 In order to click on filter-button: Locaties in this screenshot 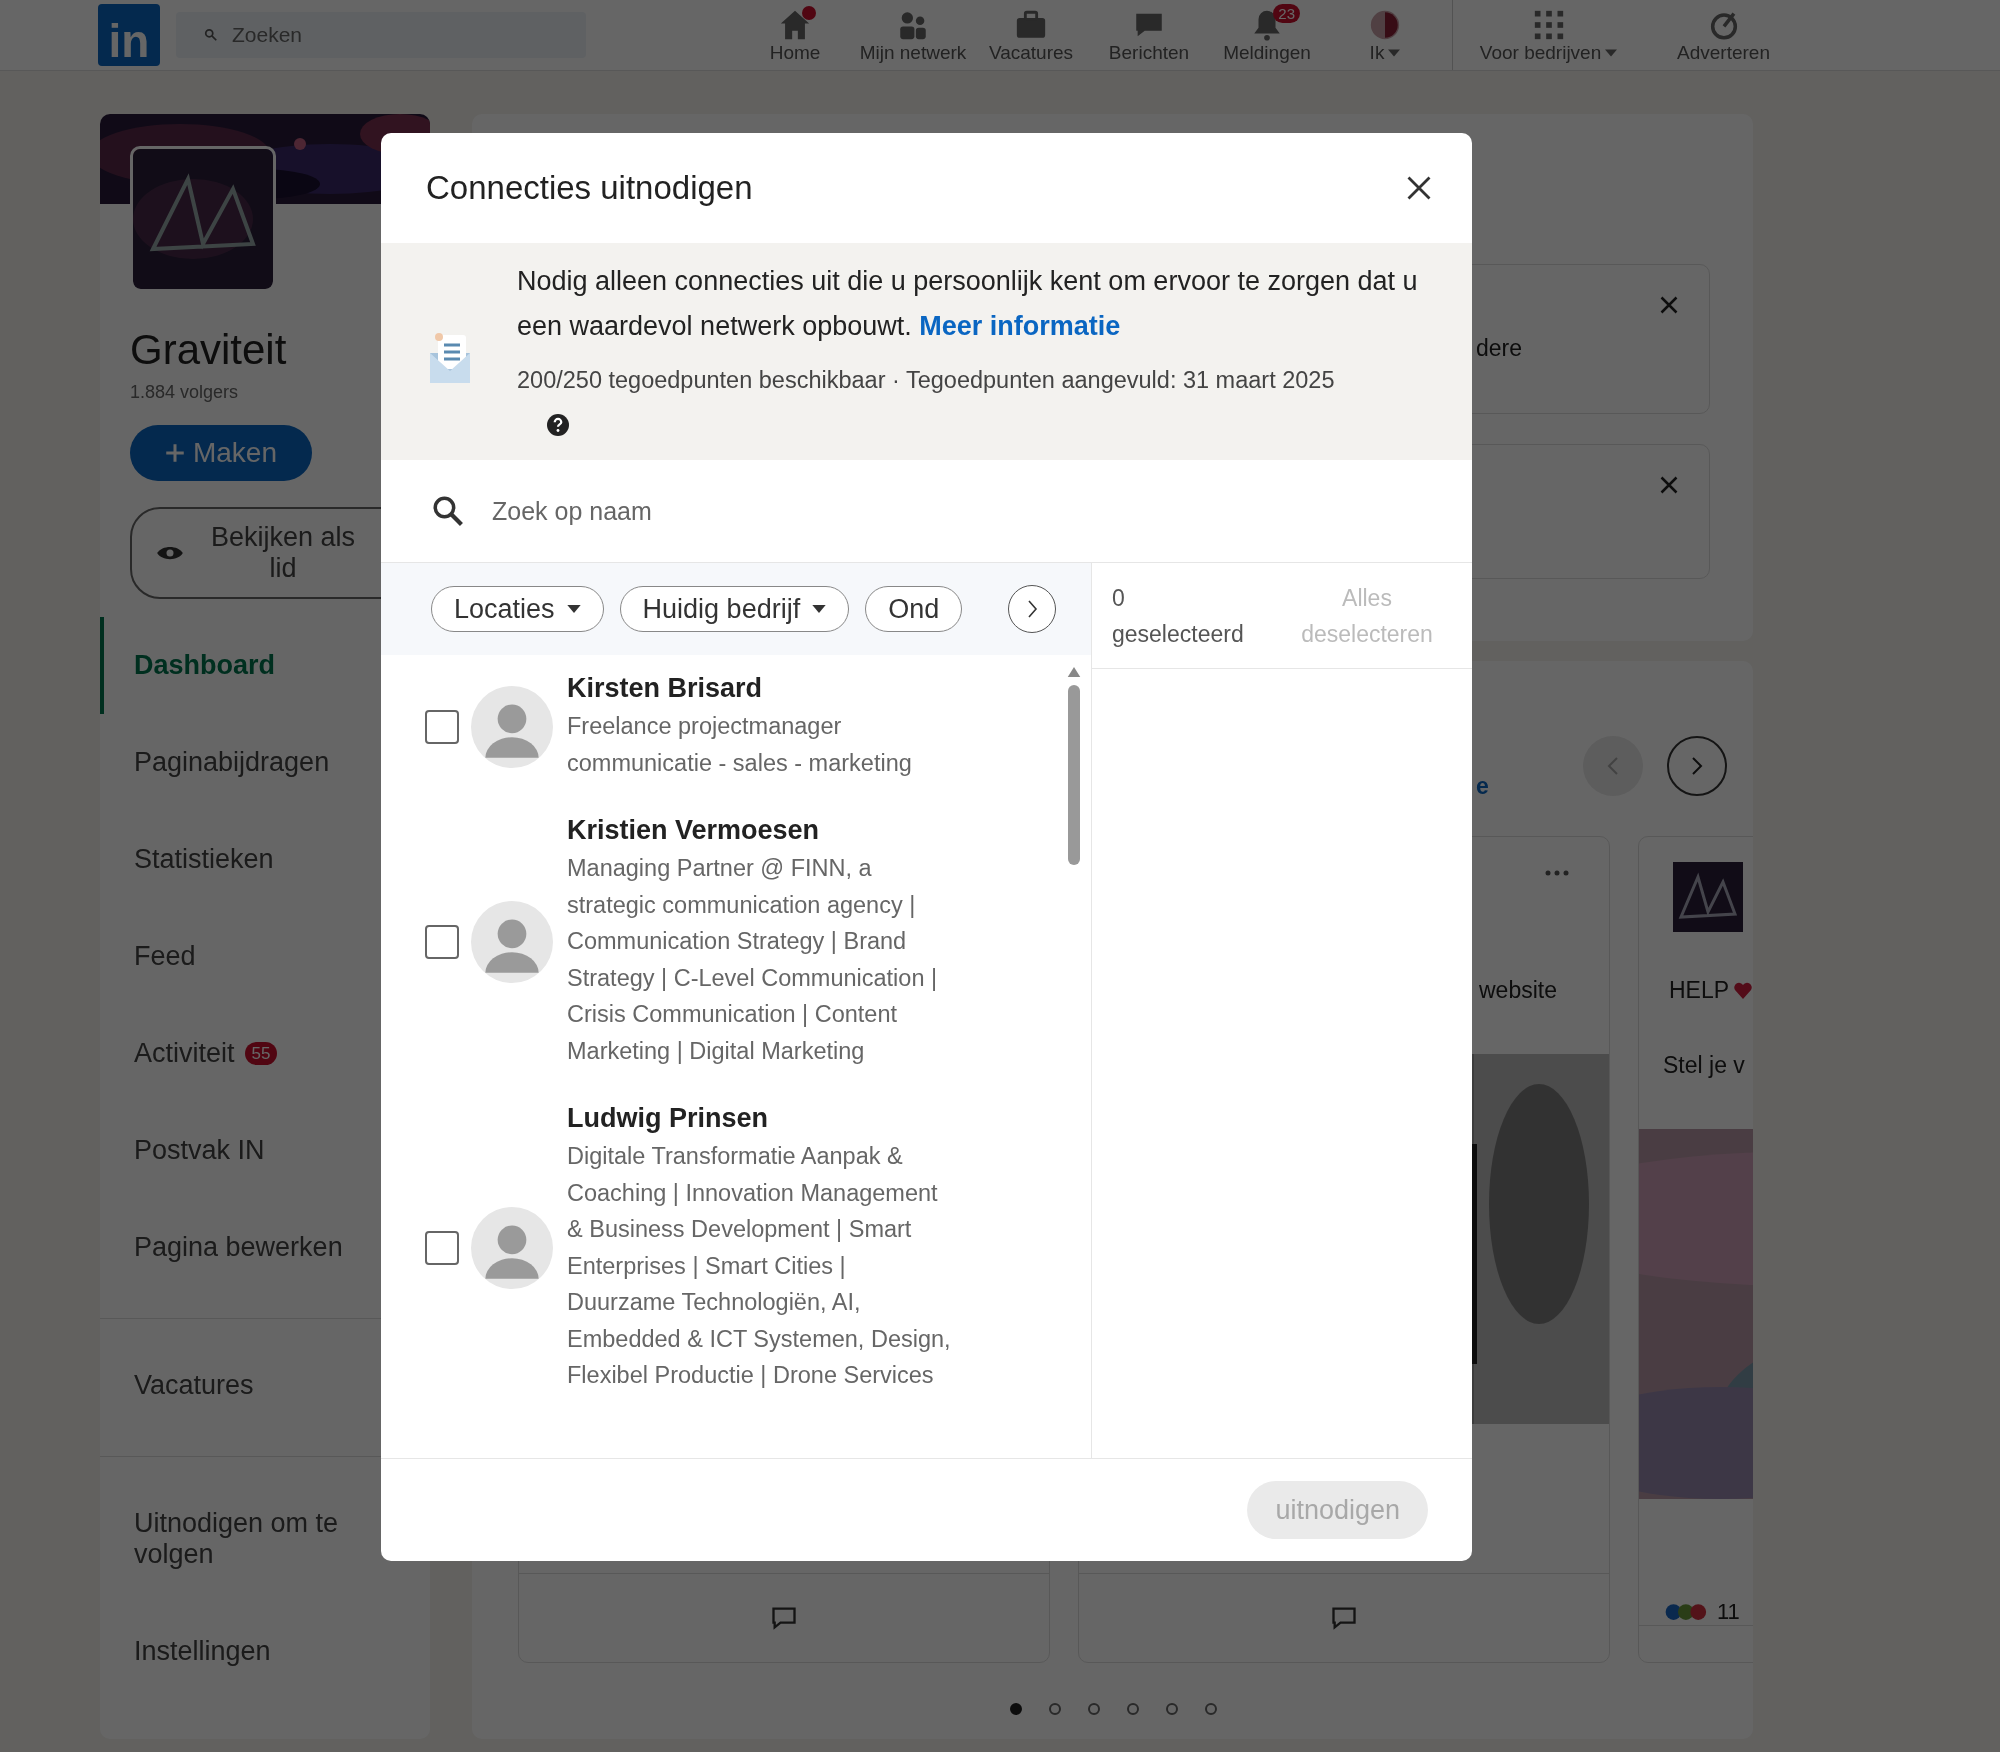, I will do `click(517, 609)`.